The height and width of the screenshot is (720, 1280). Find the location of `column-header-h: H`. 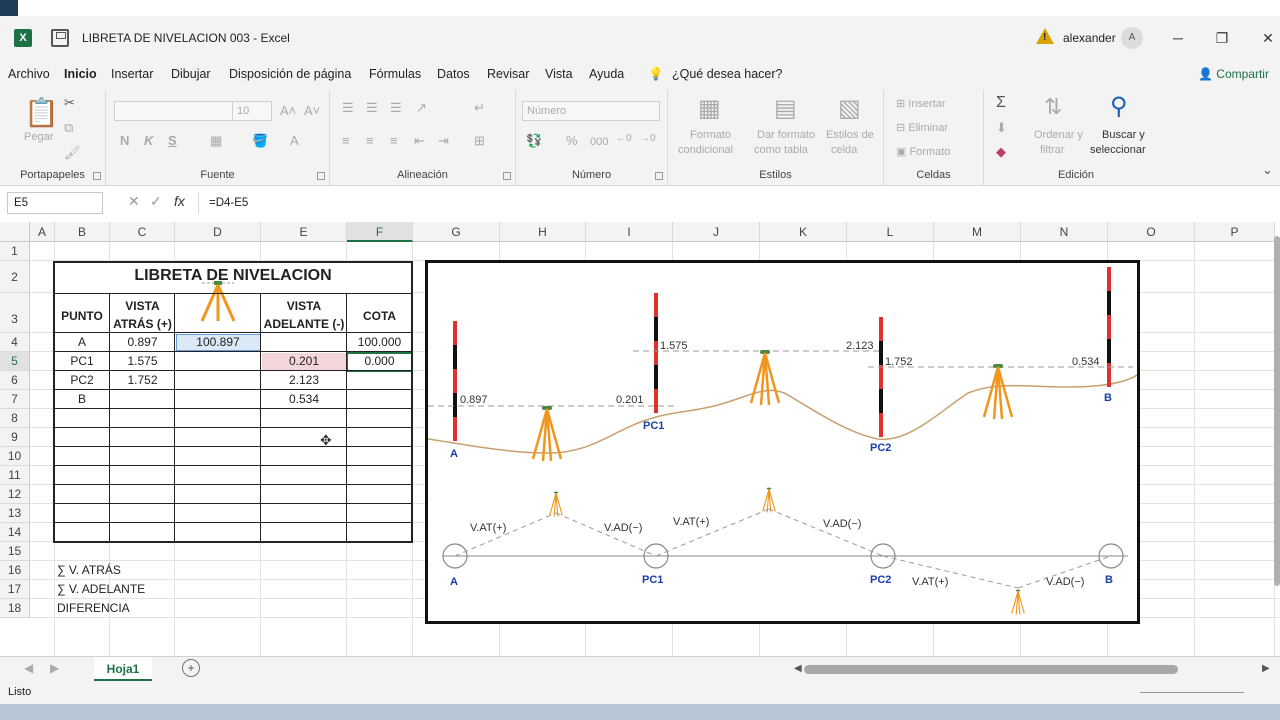

column-header-h: H is located at coordinates (543, 232).